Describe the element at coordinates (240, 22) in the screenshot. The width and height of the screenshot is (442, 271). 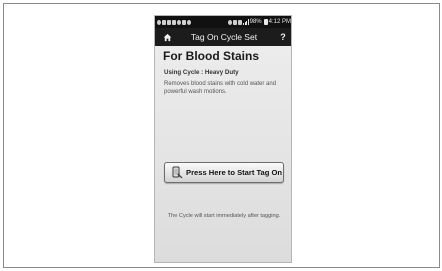
I see `wifi-icon` at that location.